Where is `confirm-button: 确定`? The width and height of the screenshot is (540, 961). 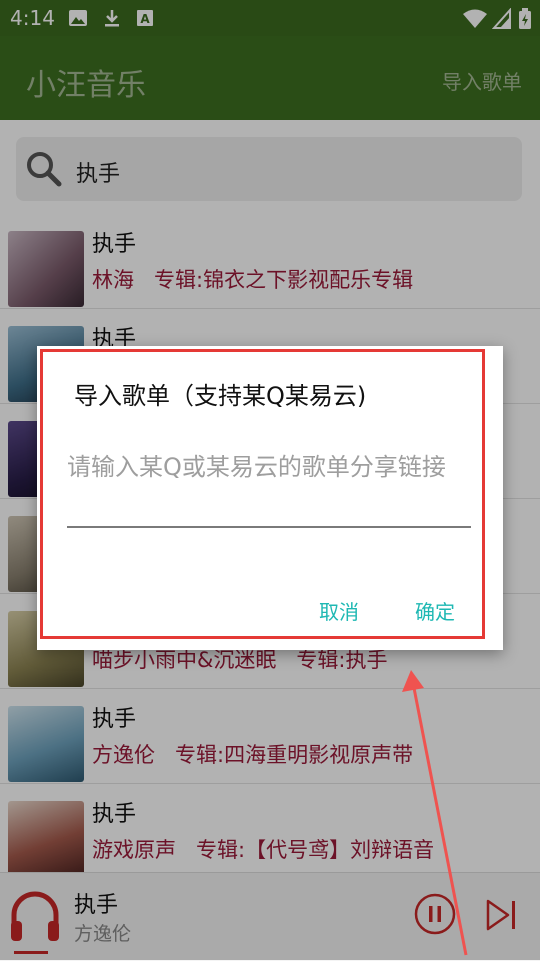 confirm-button: 确定 is located at coordinates (435, 610).